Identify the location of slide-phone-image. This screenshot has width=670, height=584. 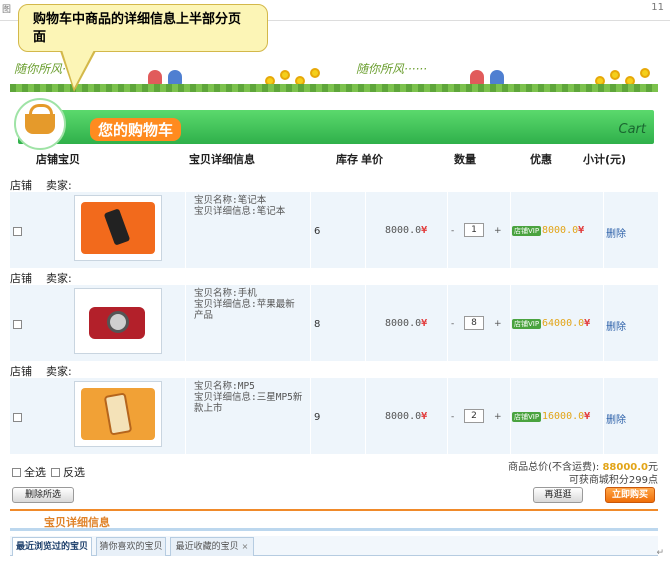
(118, 414).